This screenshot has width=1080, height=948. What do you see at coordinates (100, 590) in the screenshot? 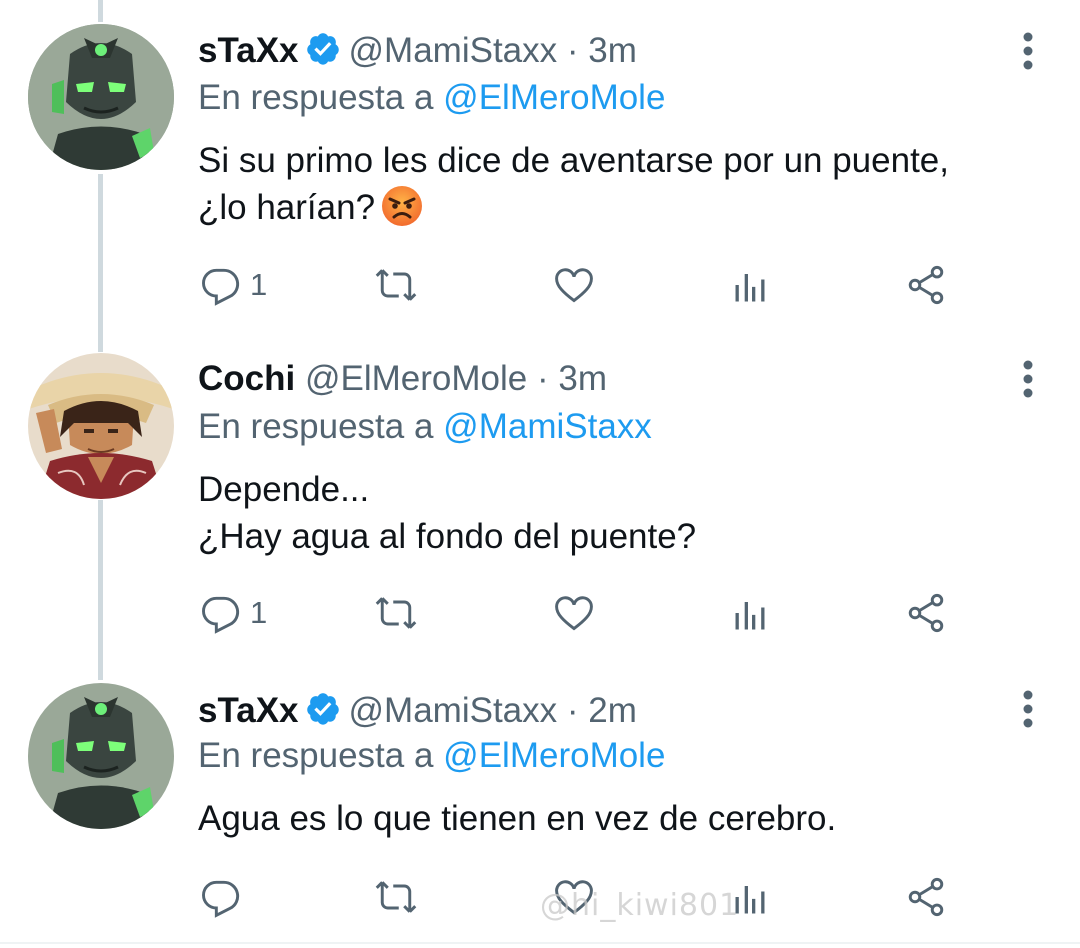
I see `thread-line` at bounding box center [100, 590].